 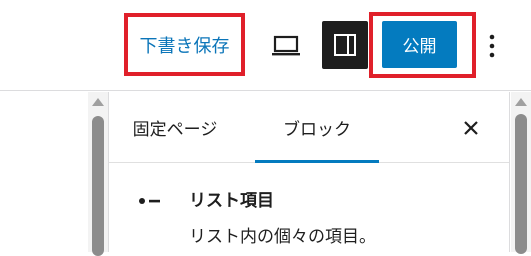 I want to click on save-draft-highlight, so click(x=184, y=44).